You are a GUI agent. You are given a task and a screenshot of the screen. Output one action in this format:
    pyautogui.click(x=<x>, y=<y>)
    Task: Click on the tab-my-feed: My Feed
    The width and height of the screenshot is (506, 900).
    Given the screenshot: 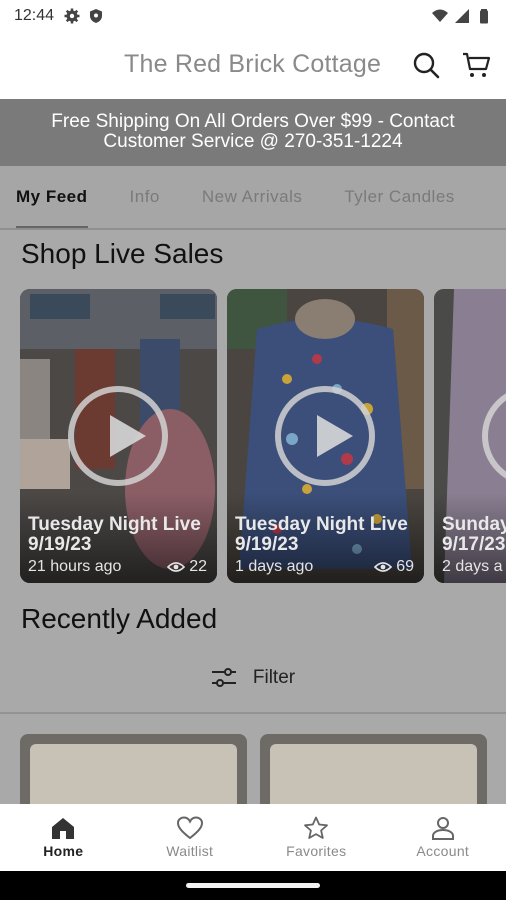 What is the action you would take?
    pyautogui.click(x=52, y=197)
    